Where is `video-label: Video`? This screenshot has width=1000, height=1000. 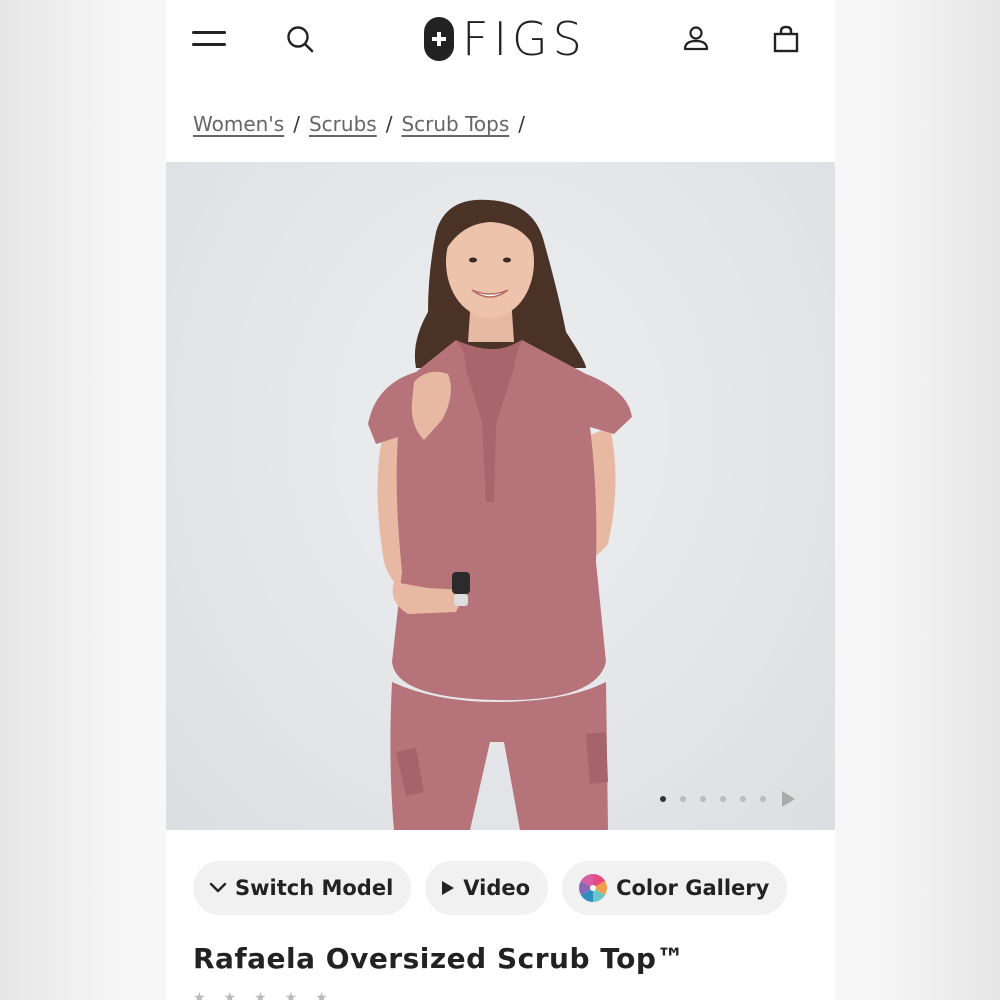 video-label: Video is located at coordinates (497, 888).